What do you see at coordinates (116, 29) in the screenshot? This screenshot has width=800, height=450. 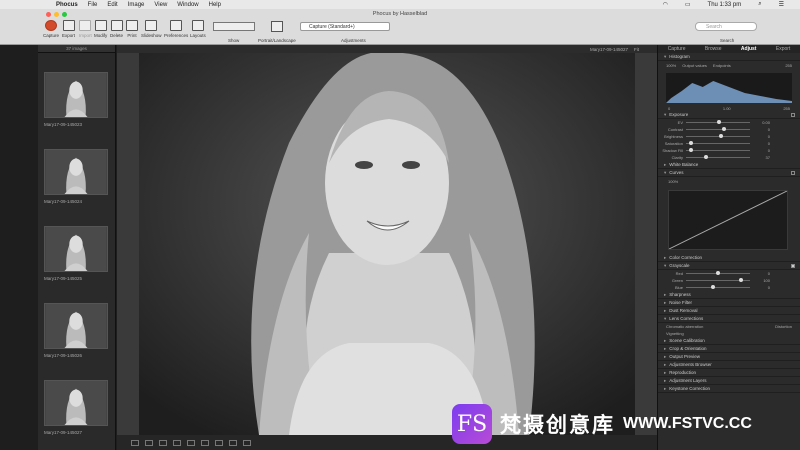 I see `delete-button: Delete` at bounding box center [116, 29].